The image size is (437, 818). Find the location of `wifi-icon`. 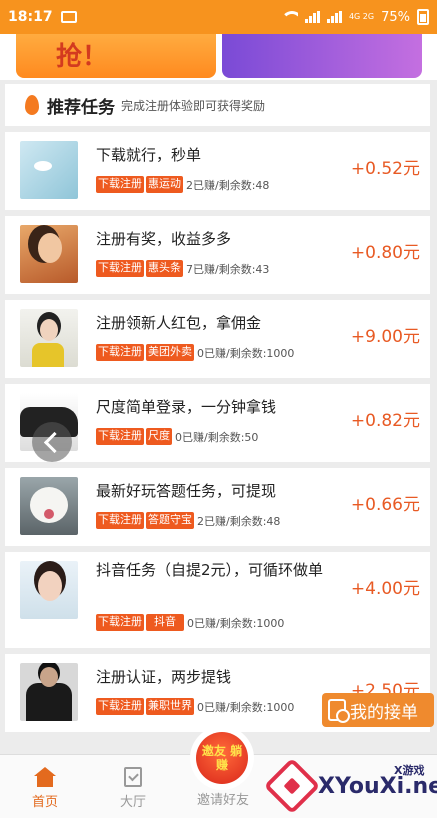

wifi-icon is located at coordinates (289, 17).